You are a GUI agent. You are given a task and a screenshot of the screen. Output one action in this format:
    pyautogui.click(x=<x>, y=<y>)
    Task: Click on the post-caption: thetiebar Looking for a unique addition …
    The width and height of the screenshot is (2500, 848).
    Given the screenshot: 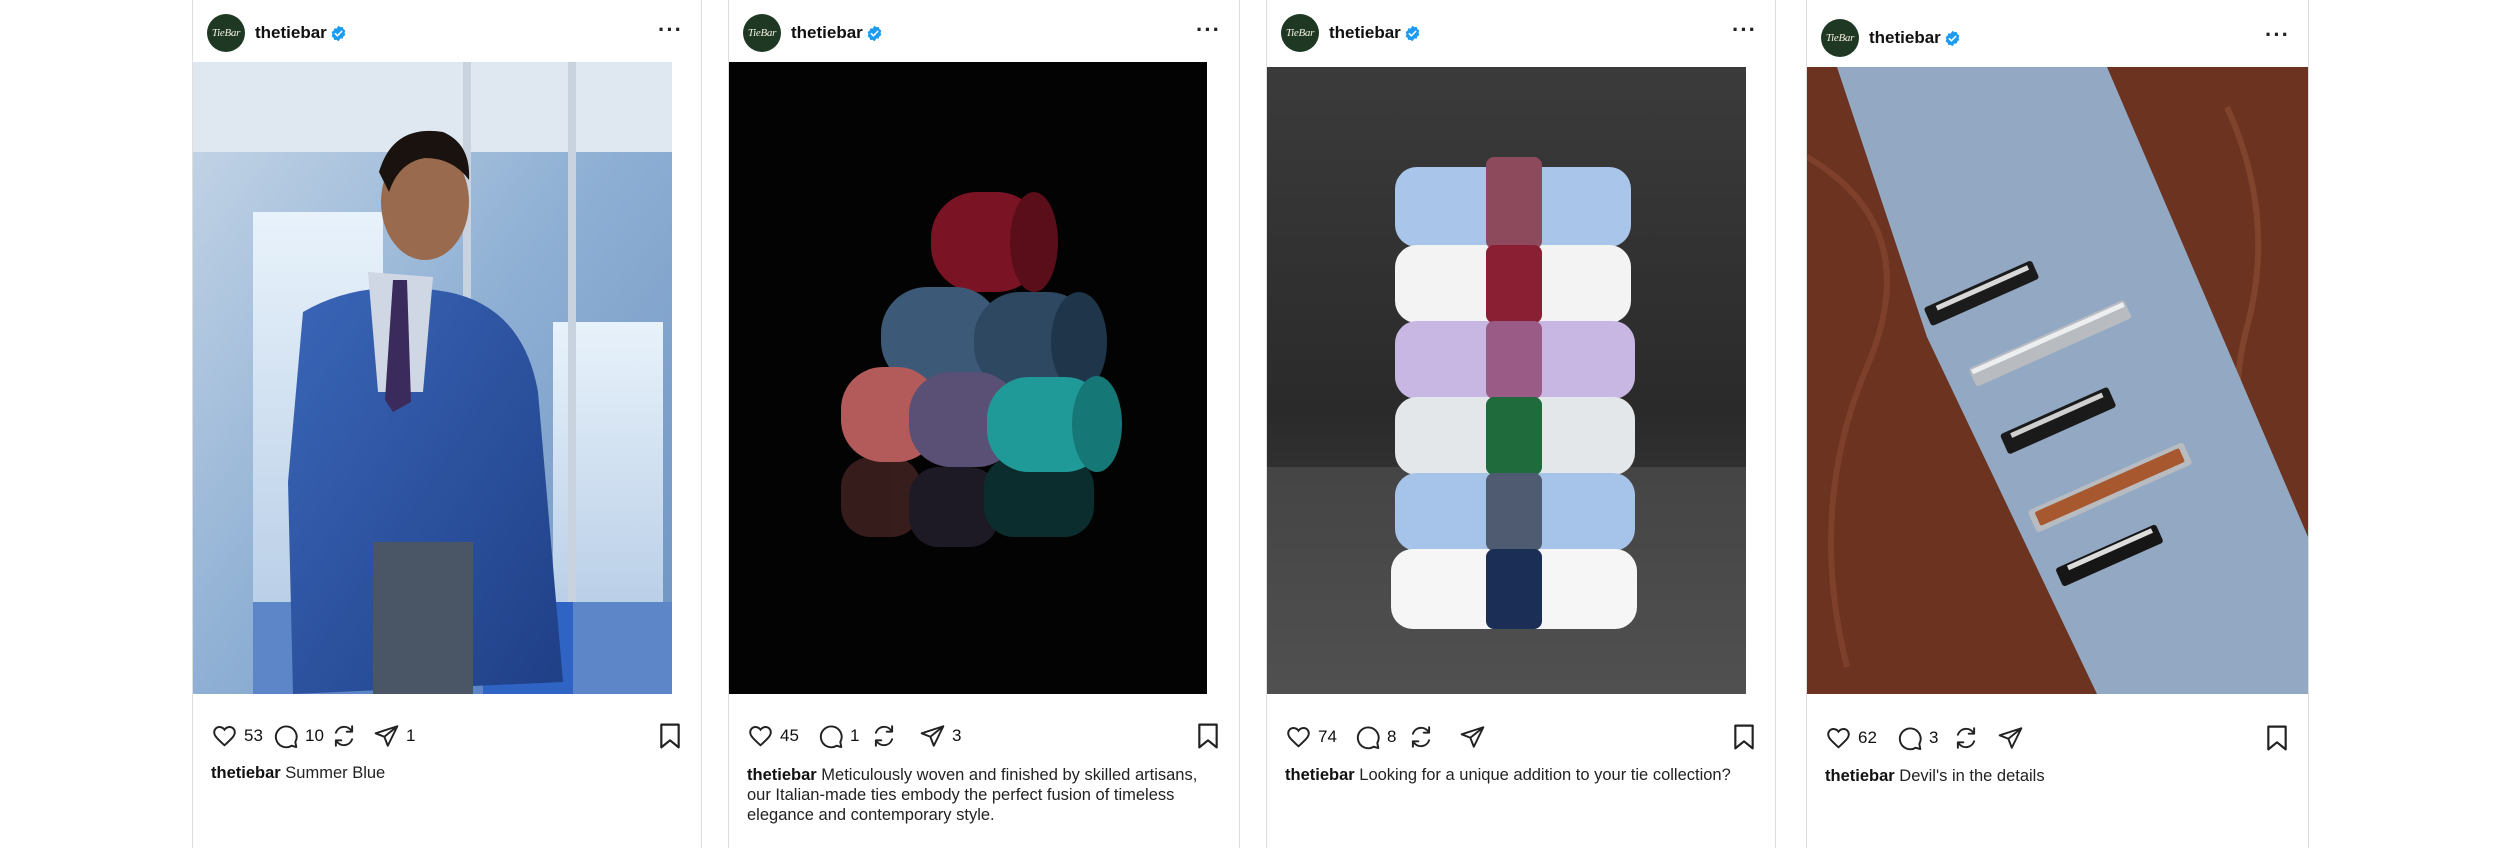 What is the action you would take?
    pyautogui.click(x=1523, y=775)
    